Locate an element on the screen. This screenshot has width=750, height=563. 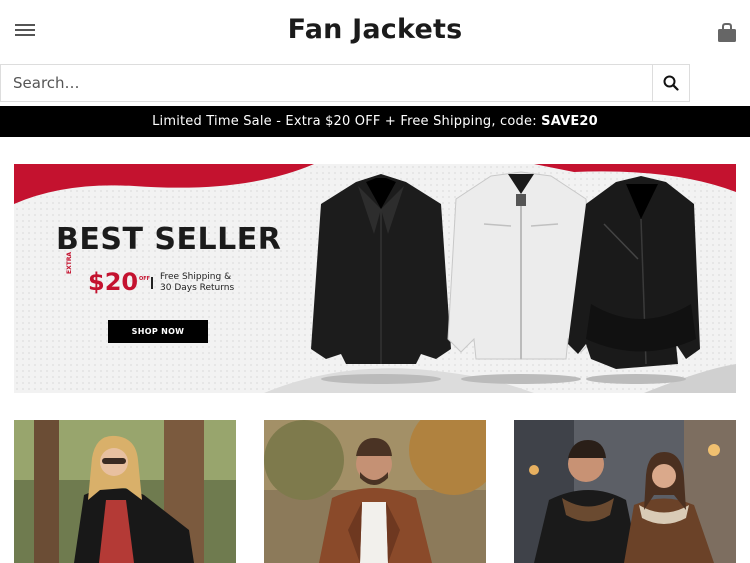
banner-title: BEST SELLER is located at coordinates (169, 239).